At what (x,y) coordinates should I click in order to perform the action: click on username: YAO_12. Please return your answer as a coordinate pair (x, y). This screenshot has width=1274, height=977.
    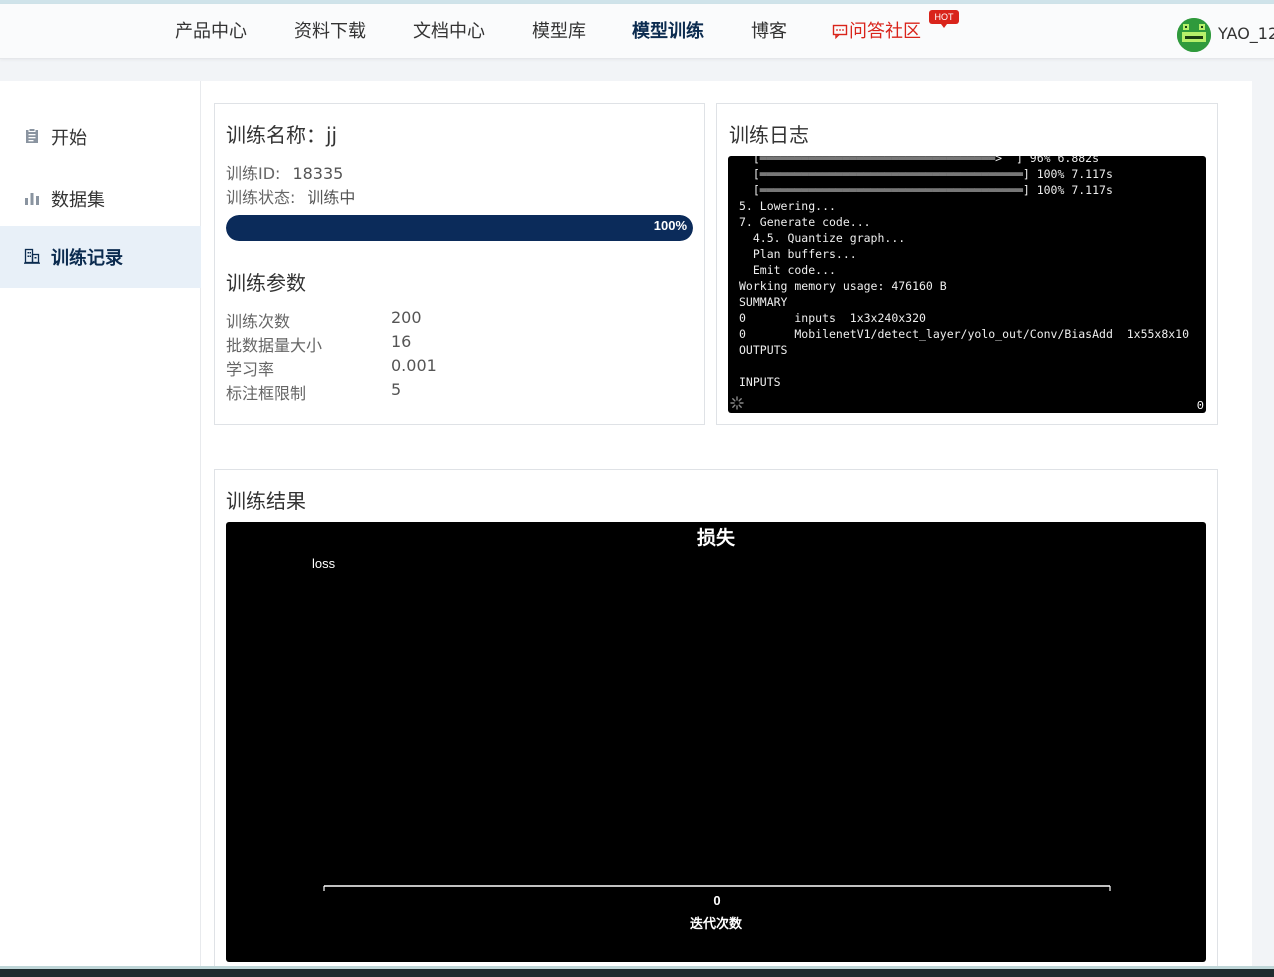
    Looking at the image, I should click on (1246, 33).